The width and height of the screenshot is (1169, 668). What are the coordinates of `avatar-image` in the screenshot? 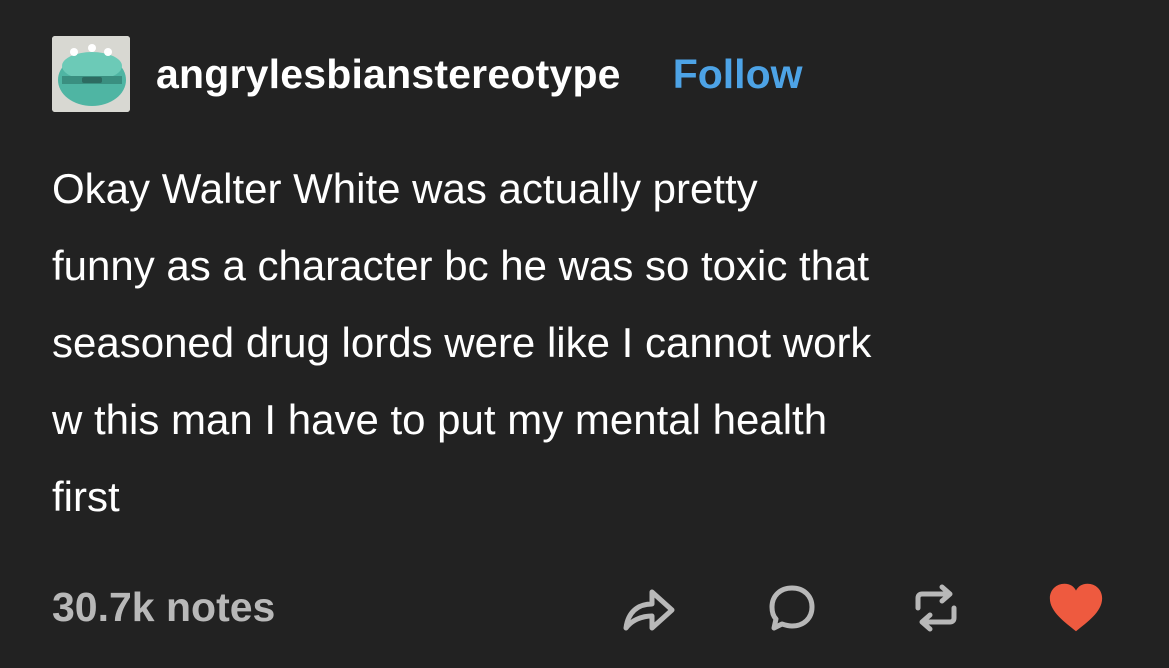 It's located at (91, 74).